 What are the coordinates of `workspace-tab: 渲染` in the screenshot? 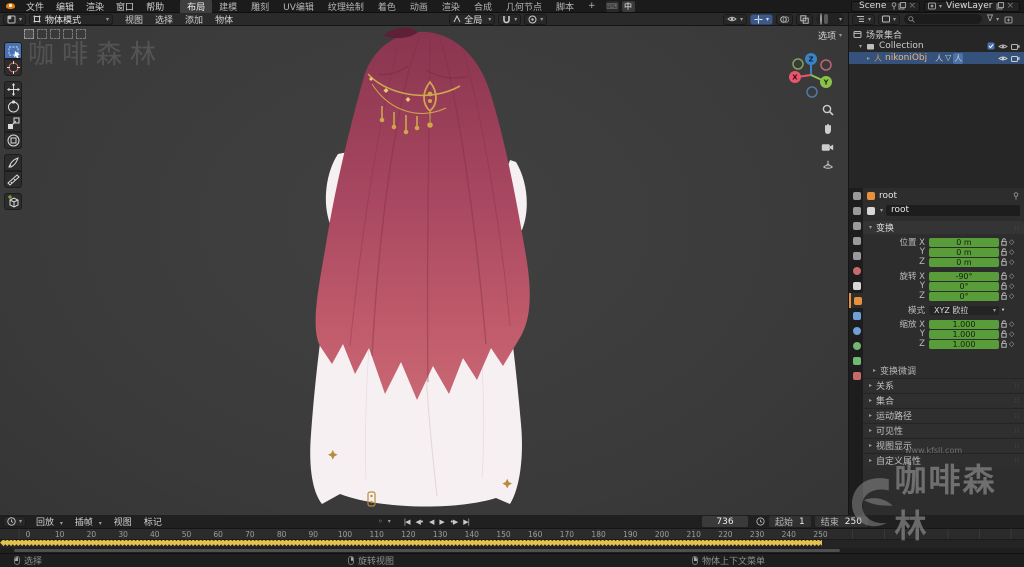 It's located at (451, 7).